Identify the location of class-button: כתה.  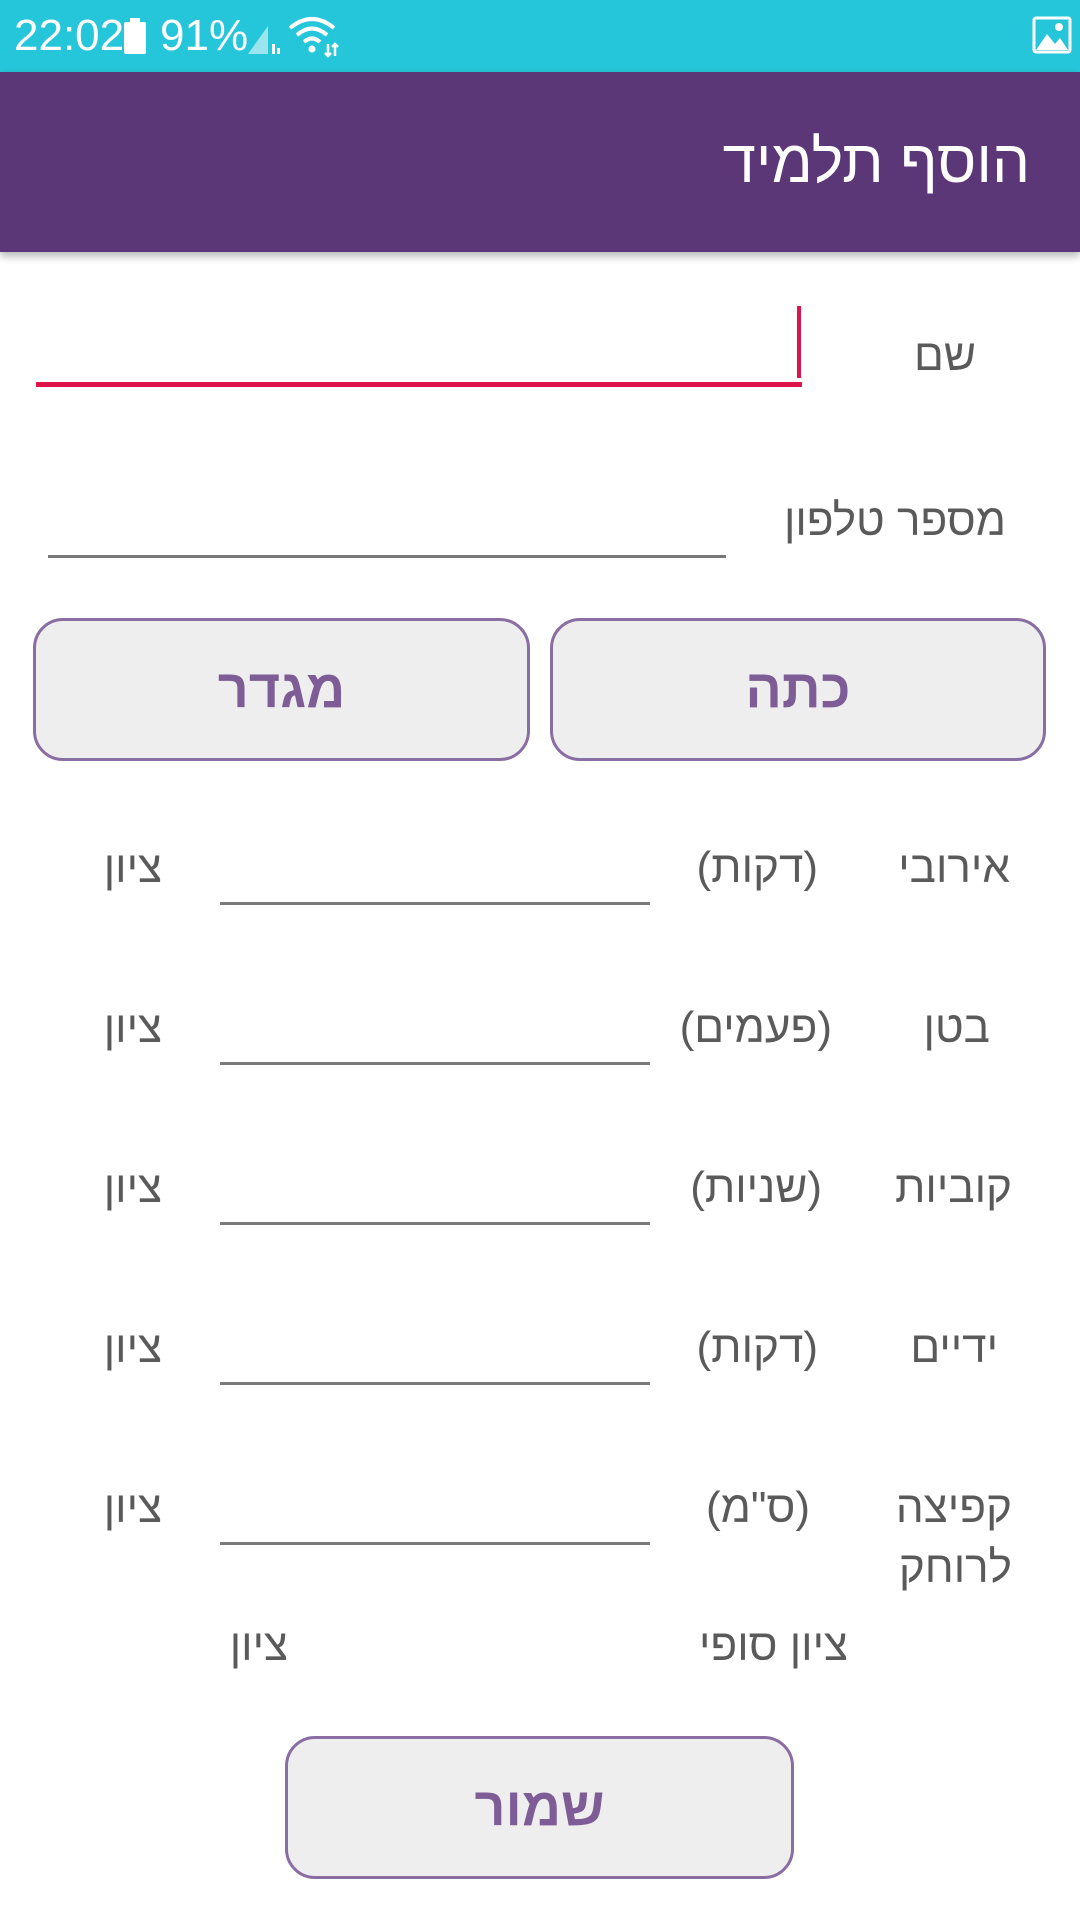
(798, 689).